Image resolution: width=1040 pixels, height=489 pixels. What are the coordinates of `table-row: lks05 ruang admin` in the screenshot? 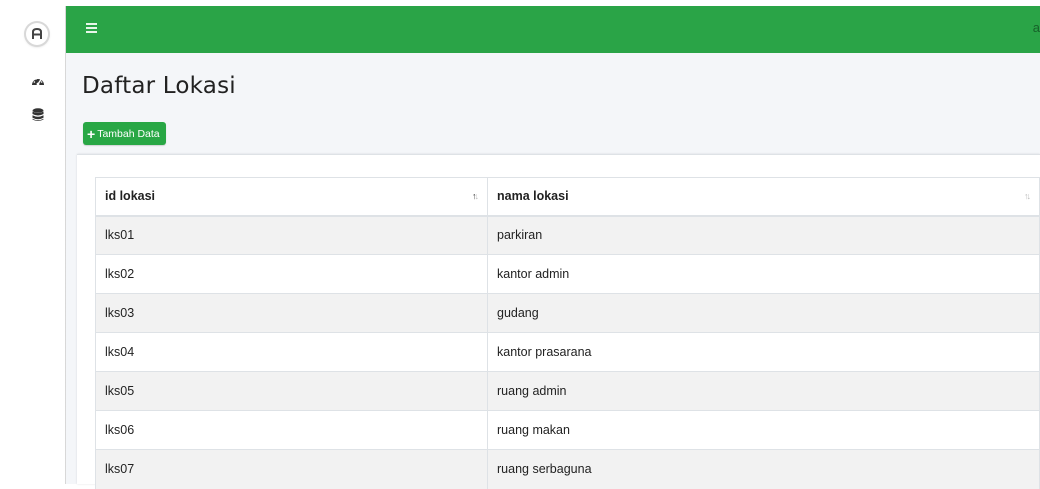 It's located at (567, 391).